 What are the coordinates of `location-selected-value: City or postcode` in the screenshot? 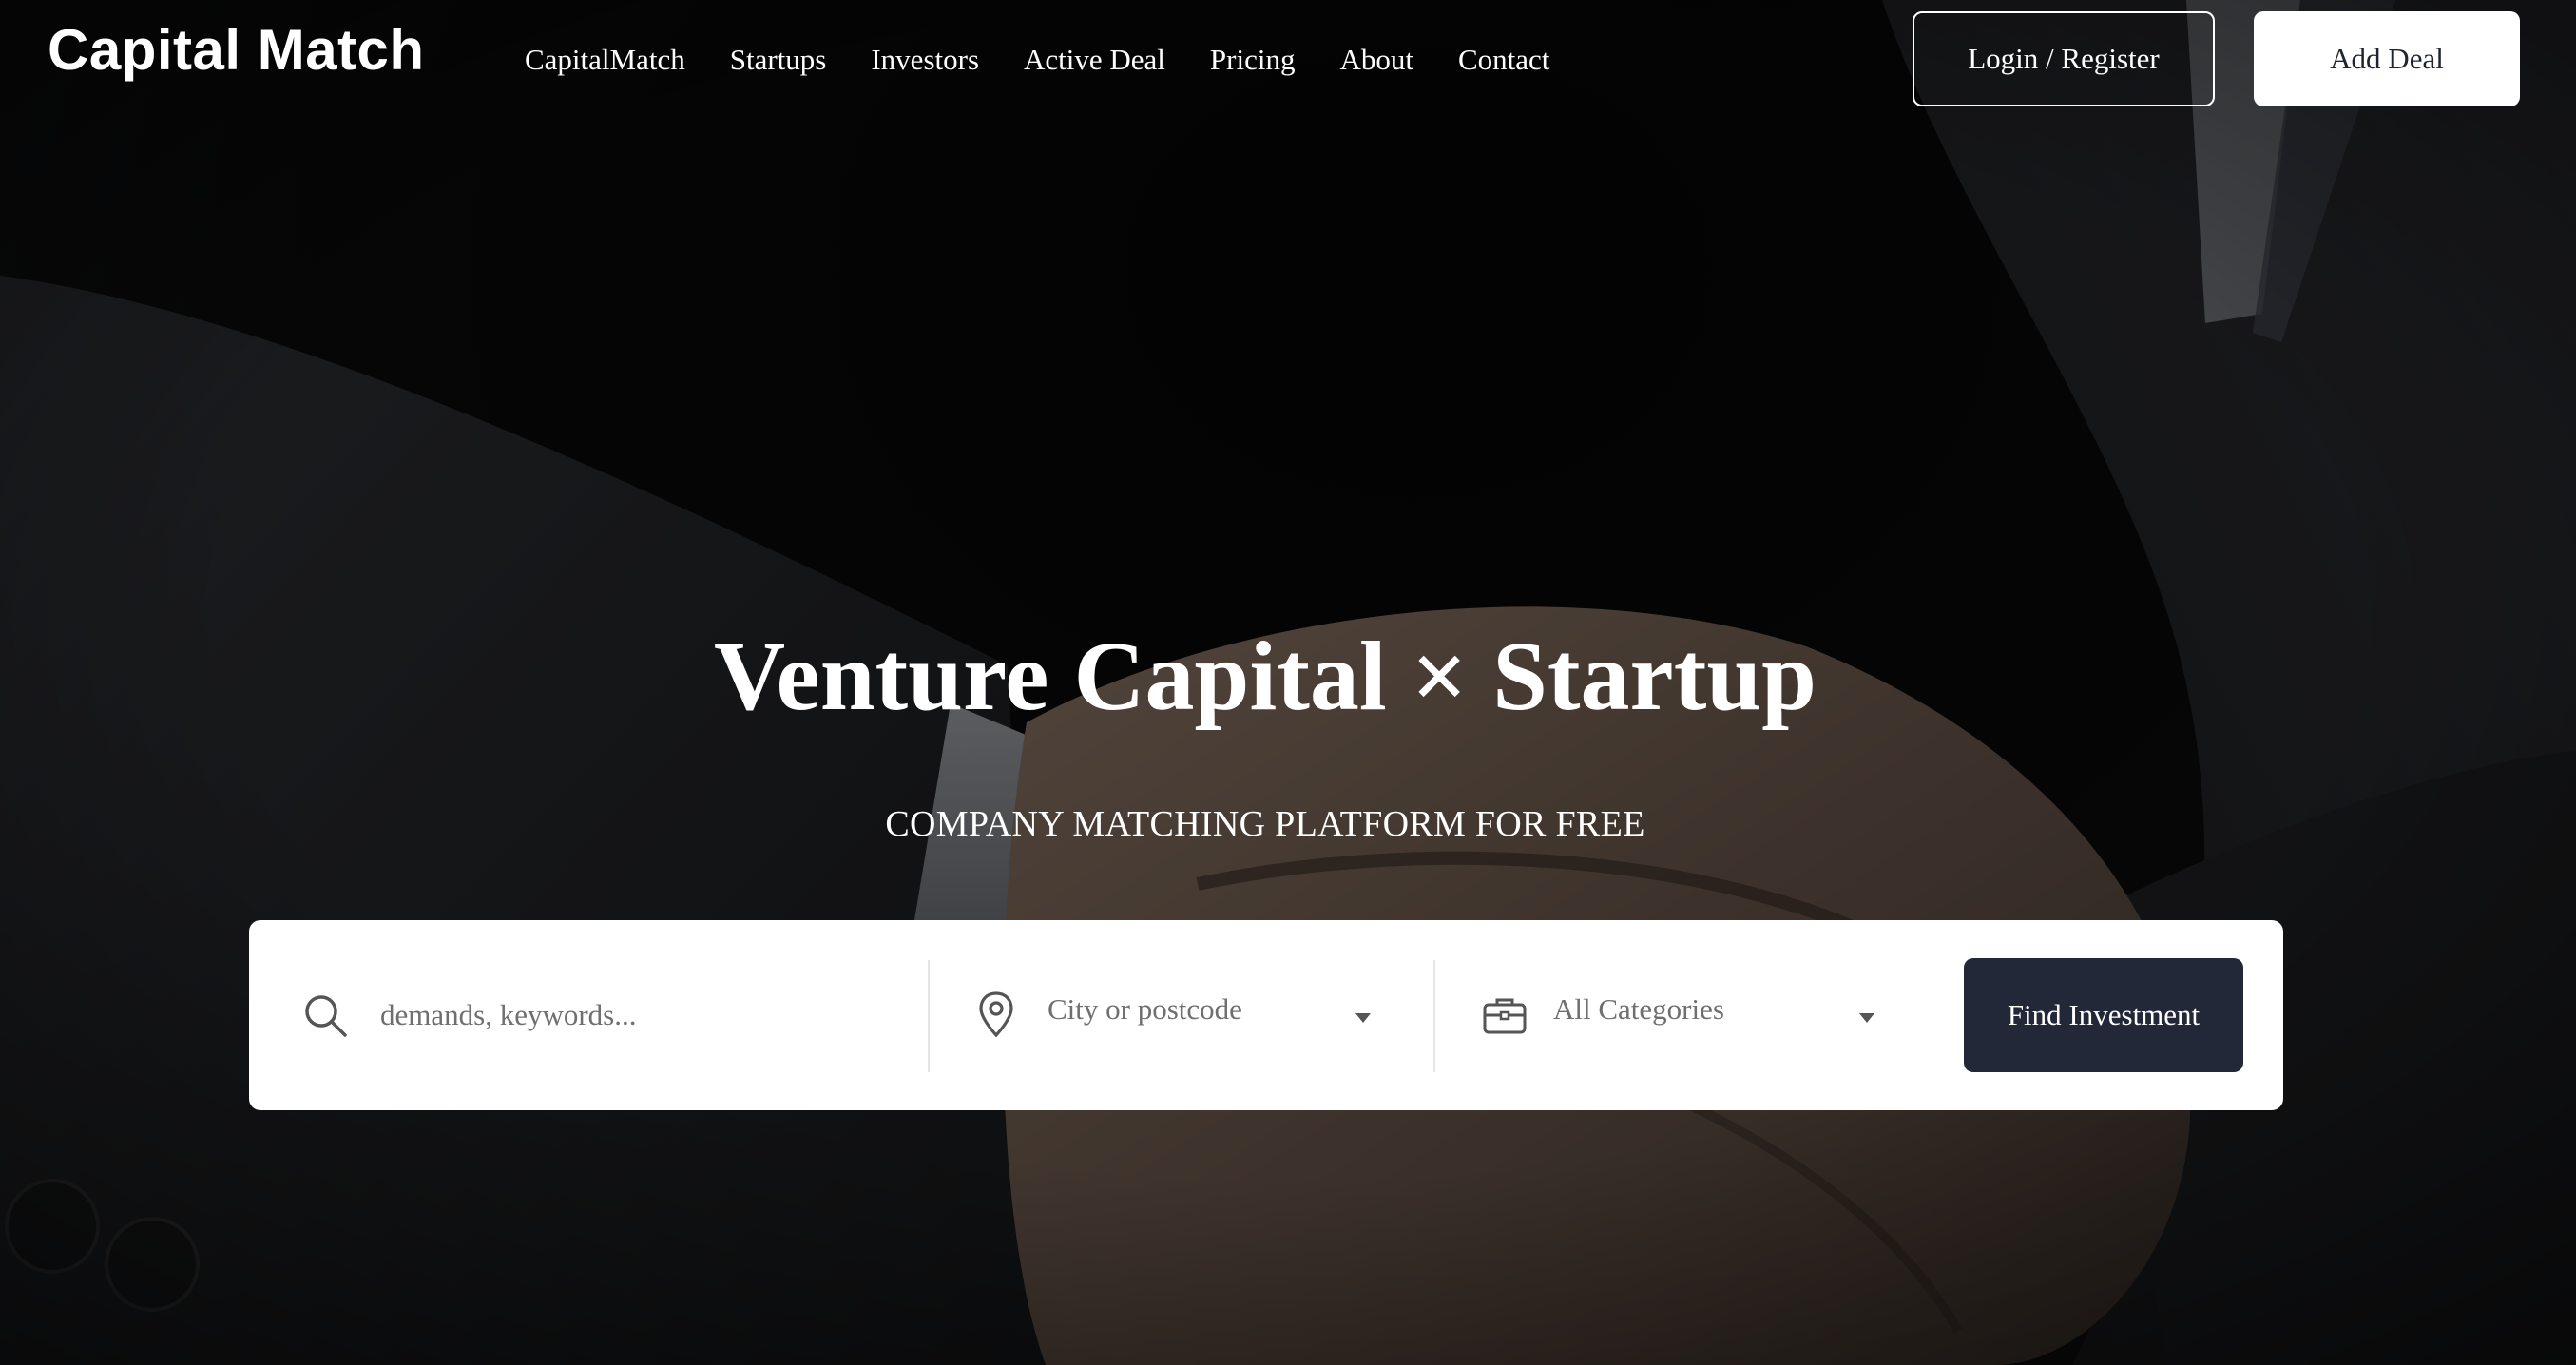 It's located at (1145, 1009).